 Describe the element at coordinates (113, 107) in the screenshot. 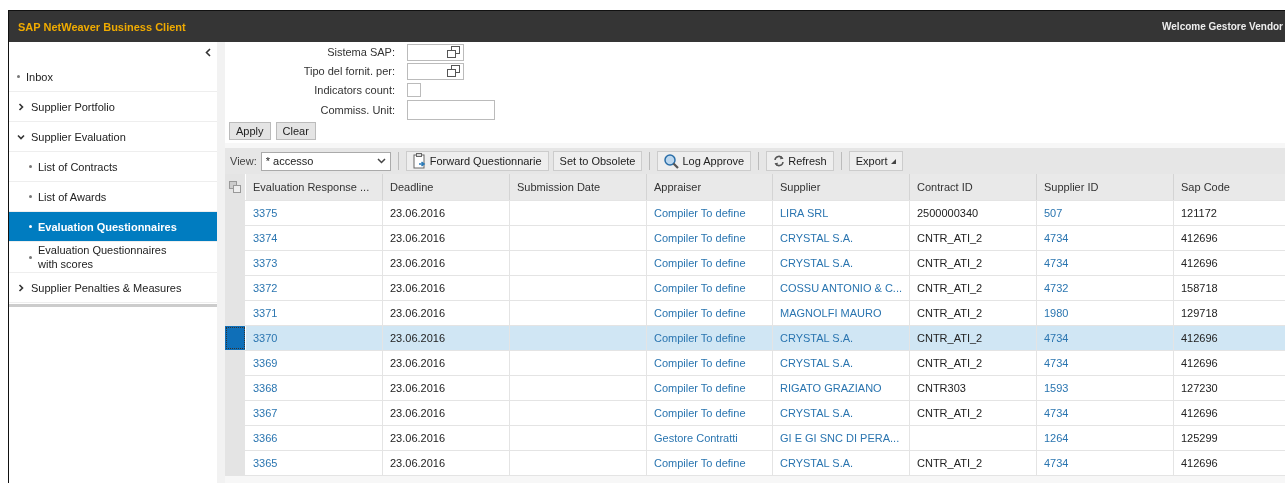

I see `nav-group: Supplier Portfolio` at that location.